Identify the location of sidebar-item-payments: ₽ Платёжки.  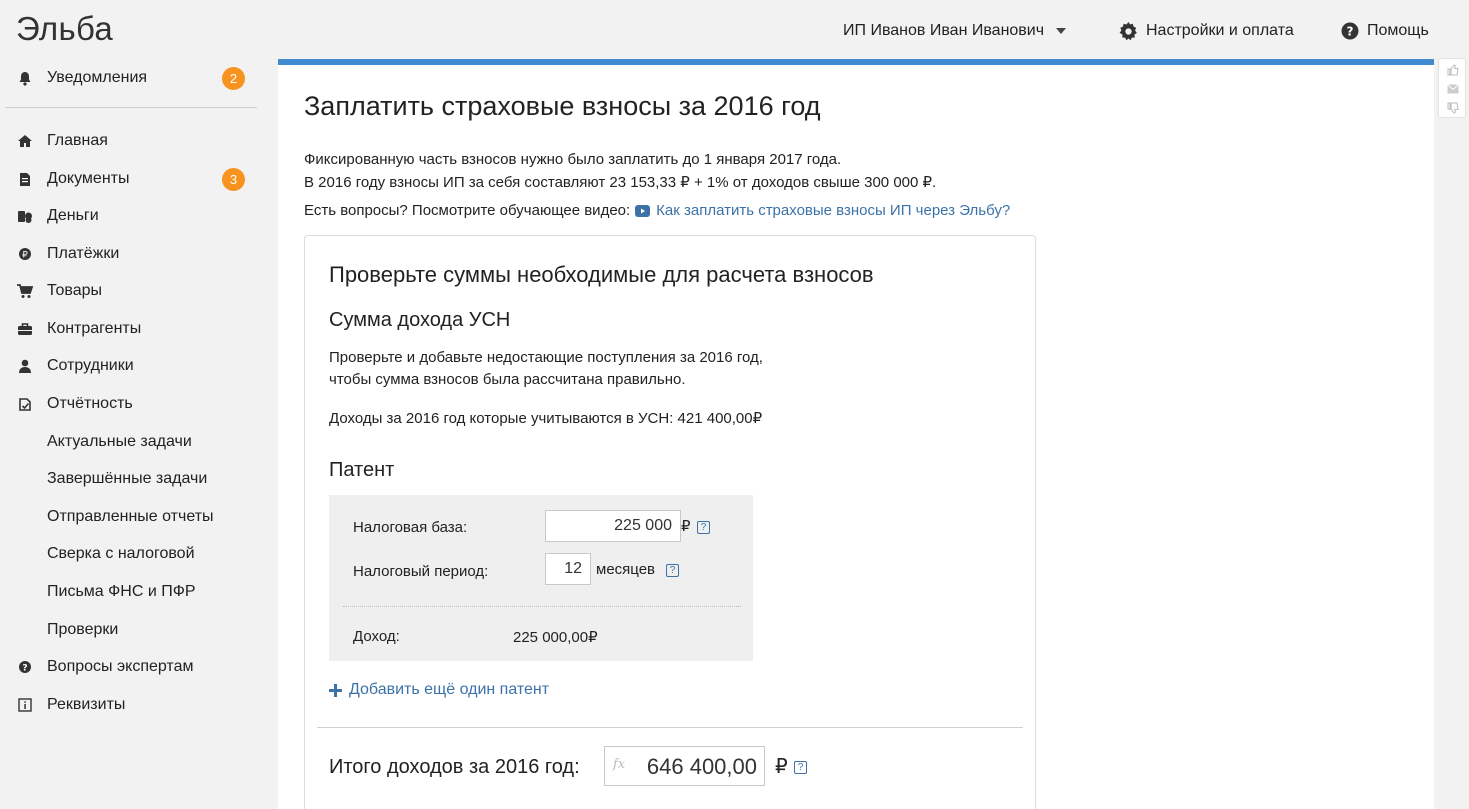
(139, 254).